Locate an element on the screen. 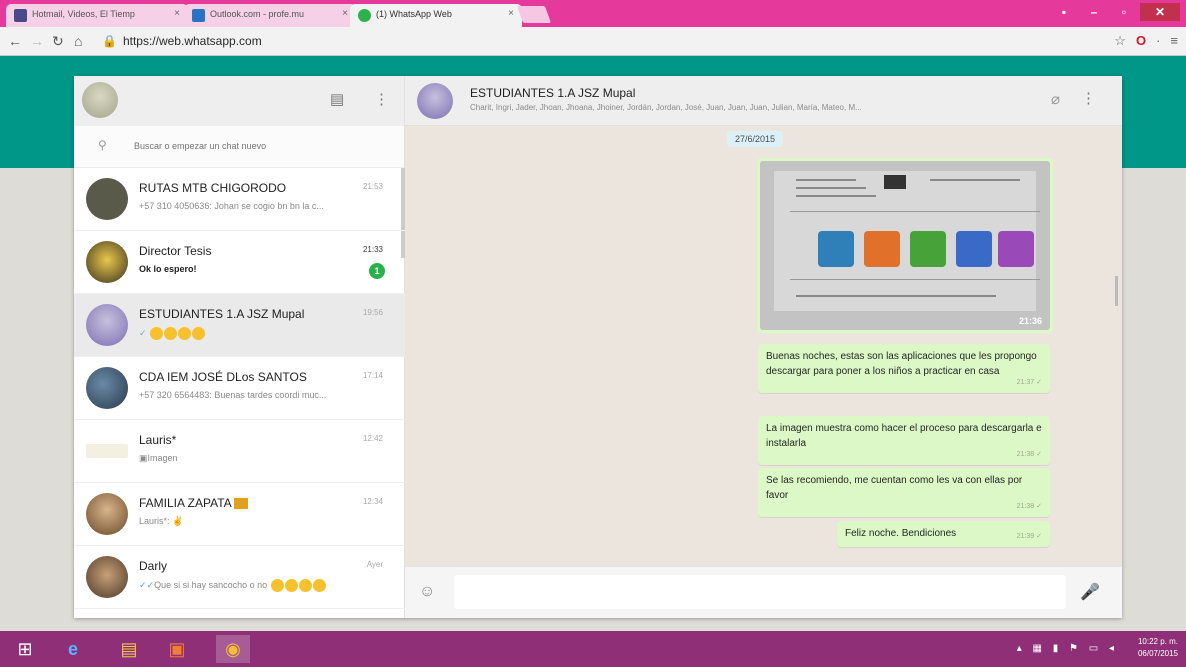  internet-explorer-icon: e is located at coordinates (73, 649).